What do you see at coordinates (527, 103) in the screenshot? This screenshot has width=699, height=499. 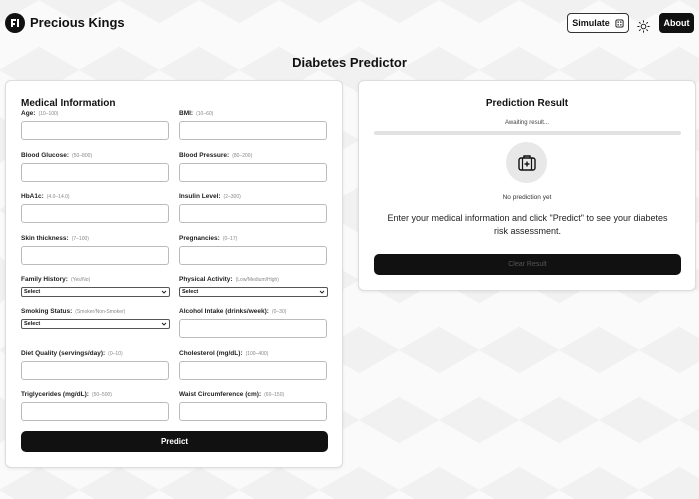 I see `result-title: Prediction Result` at bounding box center [527, 103].